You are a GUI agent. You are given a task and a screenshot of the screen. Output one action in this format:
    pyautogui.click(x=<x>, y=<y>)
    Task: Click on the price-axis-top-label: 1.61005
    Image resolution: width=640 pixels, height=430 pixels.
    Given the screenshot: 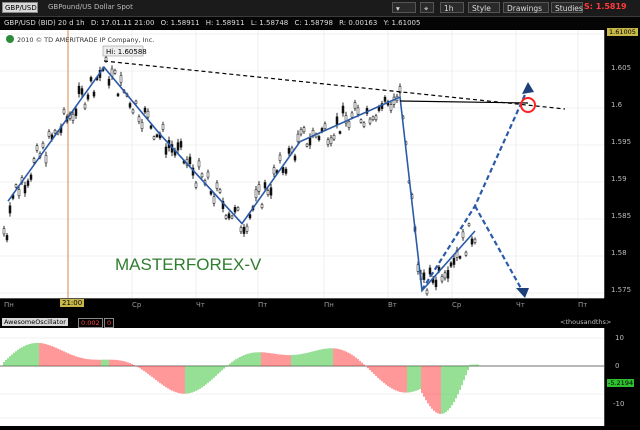 What is the action you would take?
    pyautogui.click(x=622, y=32)
    